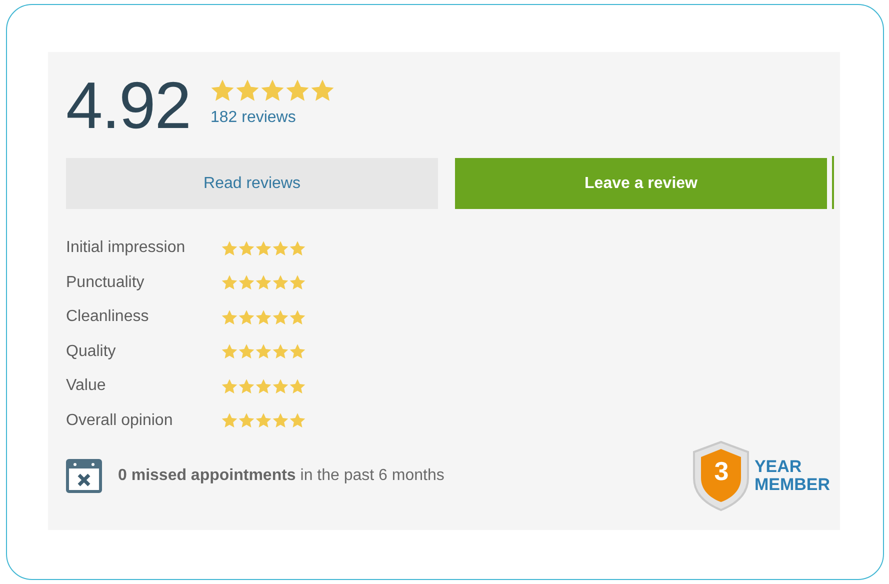  Describe the element at coordinates (86, 386) in the screenshot. I see `category-label: Value` at that location.